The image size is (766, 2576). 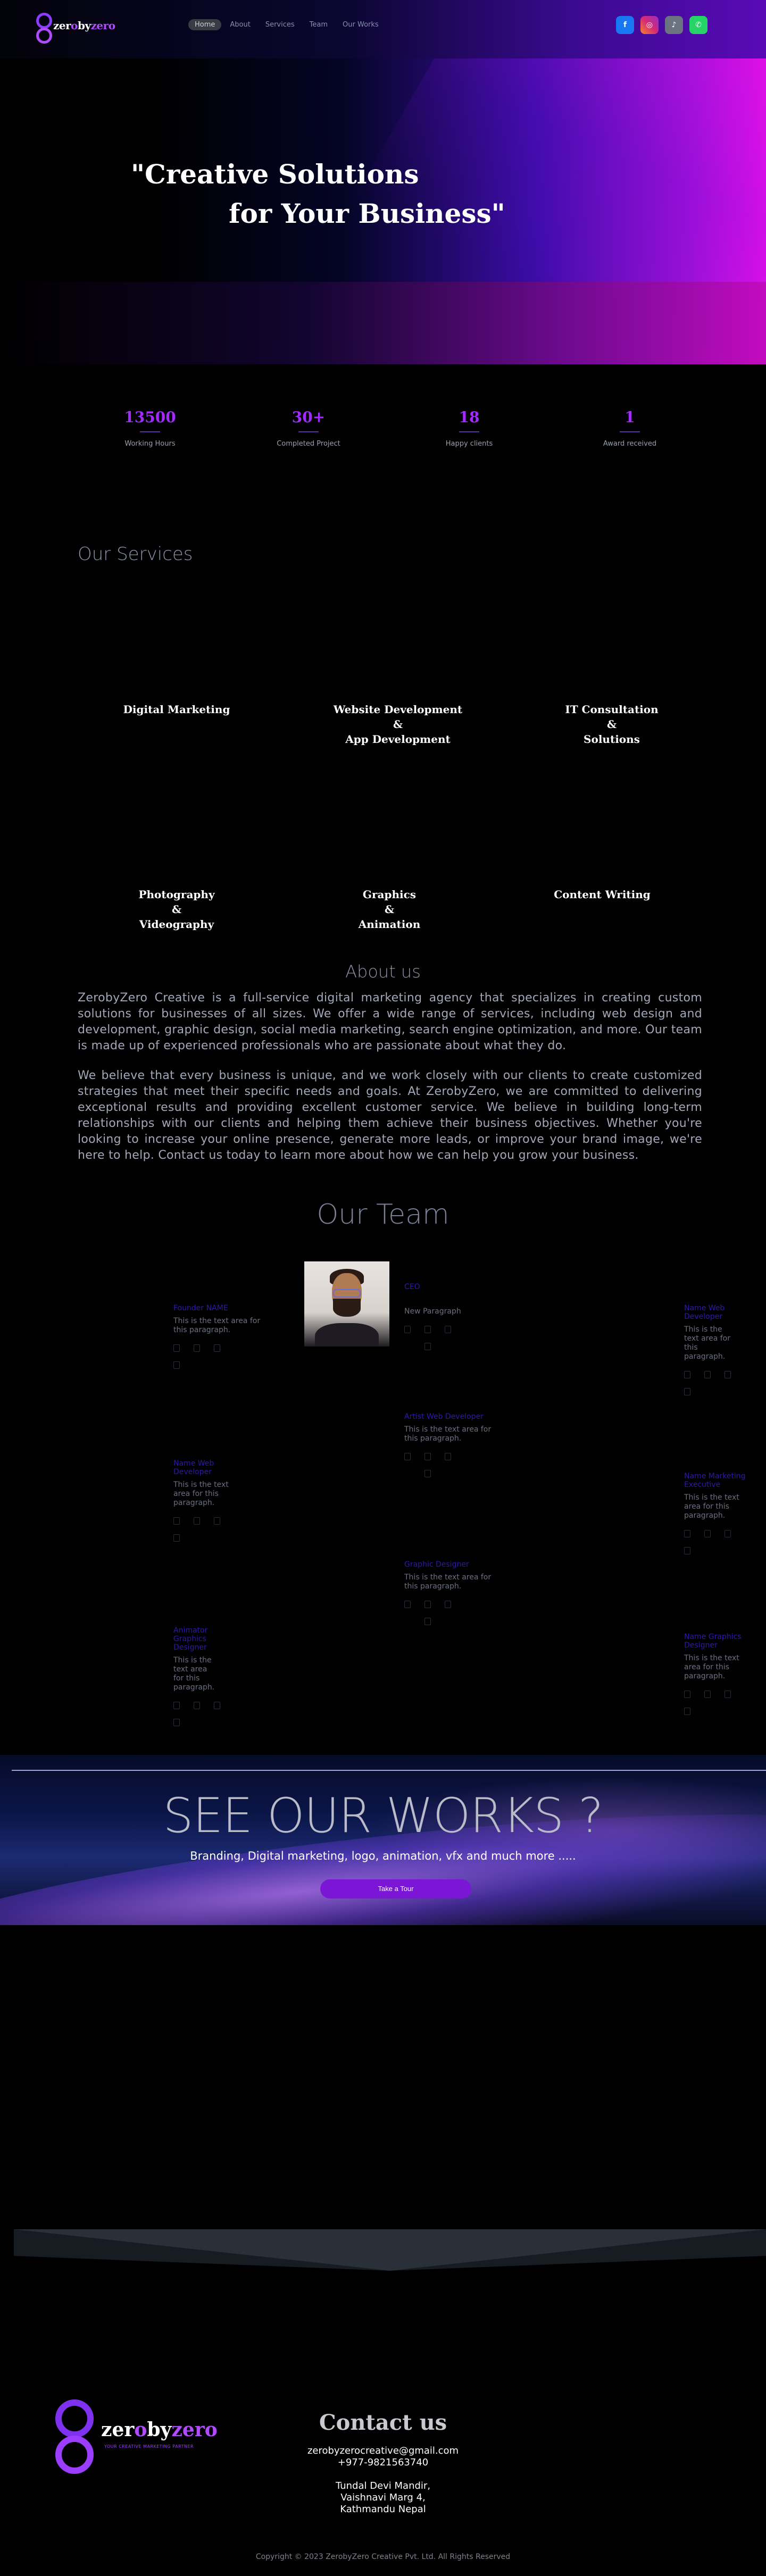 I want to click on team-member-ceo: CEO New Paragraph, so click(x=450, y=1316).